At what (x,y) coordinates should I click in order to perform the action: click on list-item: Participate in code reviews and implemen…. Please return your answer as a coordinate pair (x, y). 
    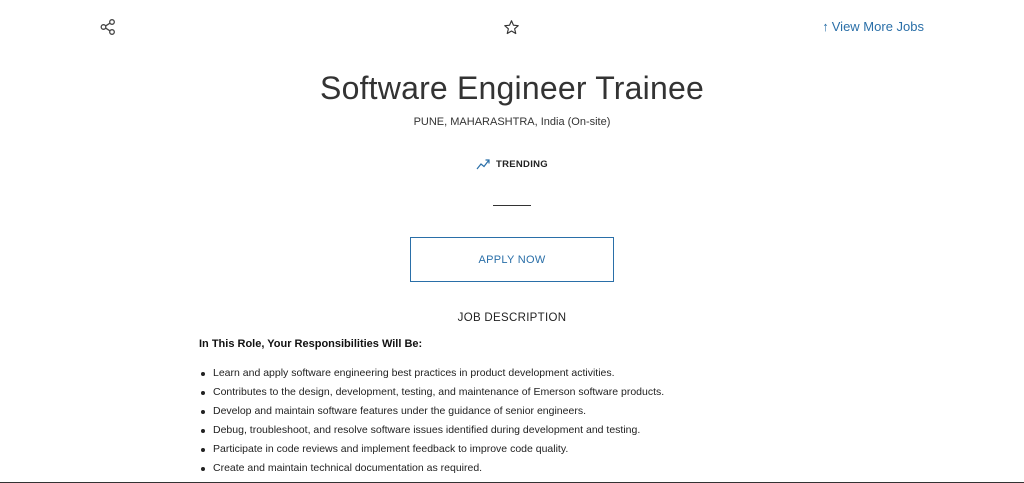
    Looking at the image, I should click on (431, 449).